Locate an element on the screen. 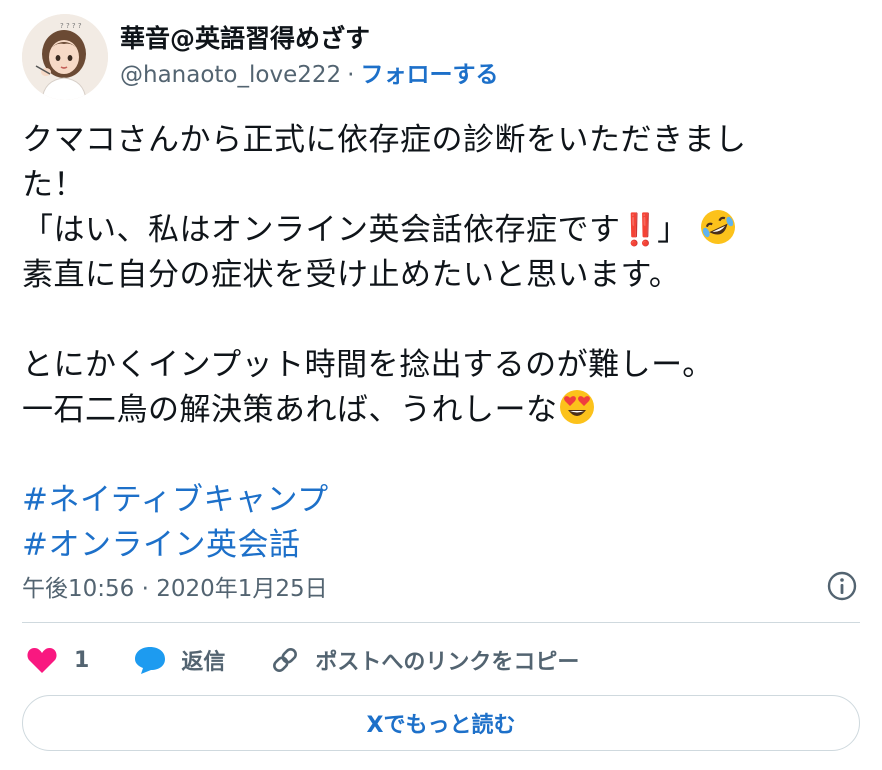 This screenshot has width=882, height=770. link-icon is located at coordinates (285, 660).